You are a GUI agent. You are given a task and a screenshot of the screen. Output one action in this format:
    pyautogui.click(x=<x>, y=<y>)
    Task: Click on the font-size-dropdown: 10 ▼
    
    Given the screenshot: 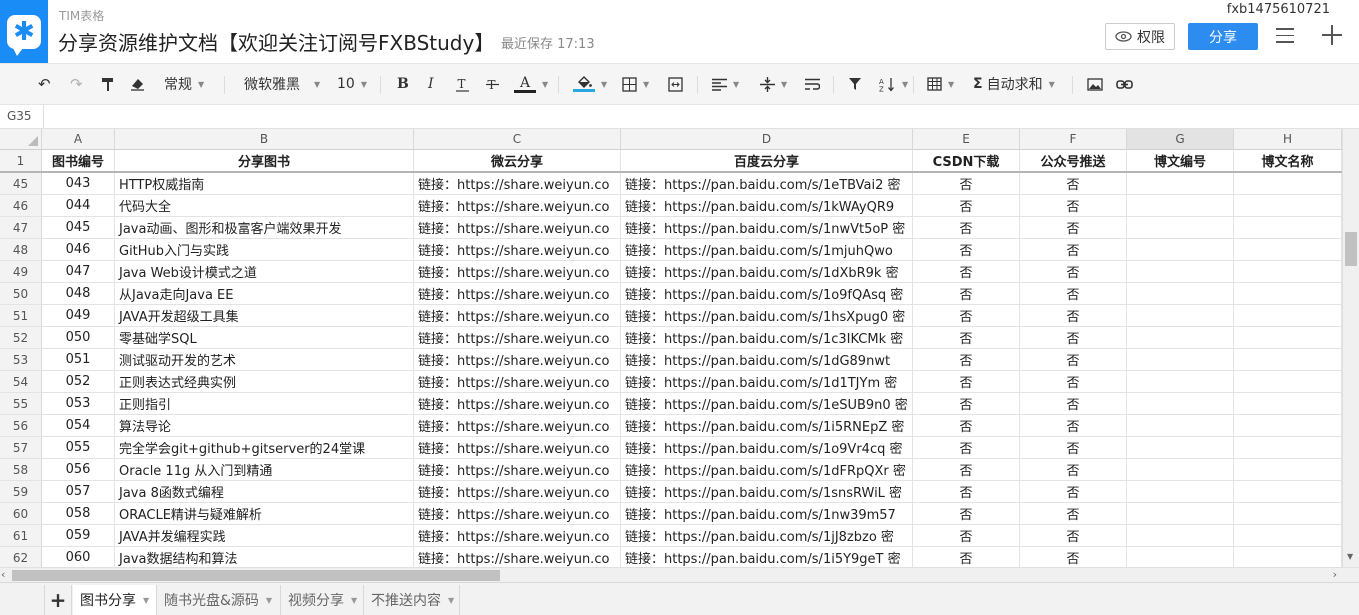 What is the action you would take?
    pyautogui.click(x=352, y=84)
    